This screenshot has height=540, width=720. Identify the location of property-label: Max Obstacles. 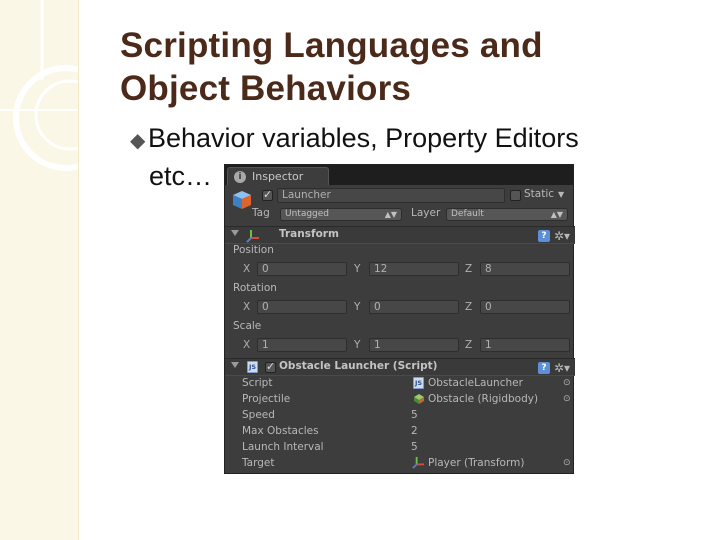
(280, 431).